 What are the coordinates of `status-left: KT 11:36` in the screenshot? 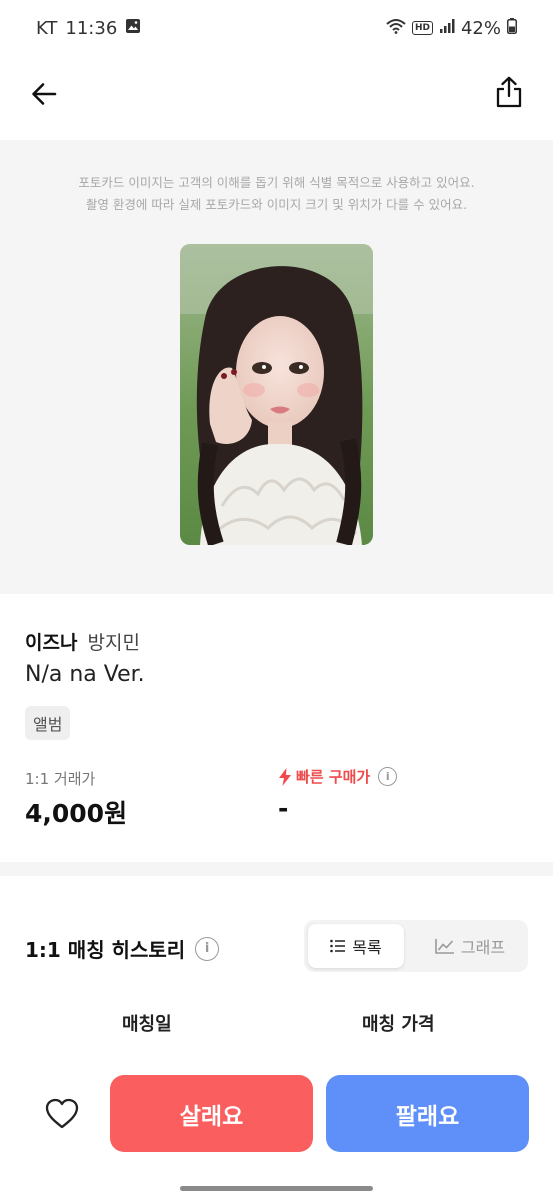 It's located at (88, 28).